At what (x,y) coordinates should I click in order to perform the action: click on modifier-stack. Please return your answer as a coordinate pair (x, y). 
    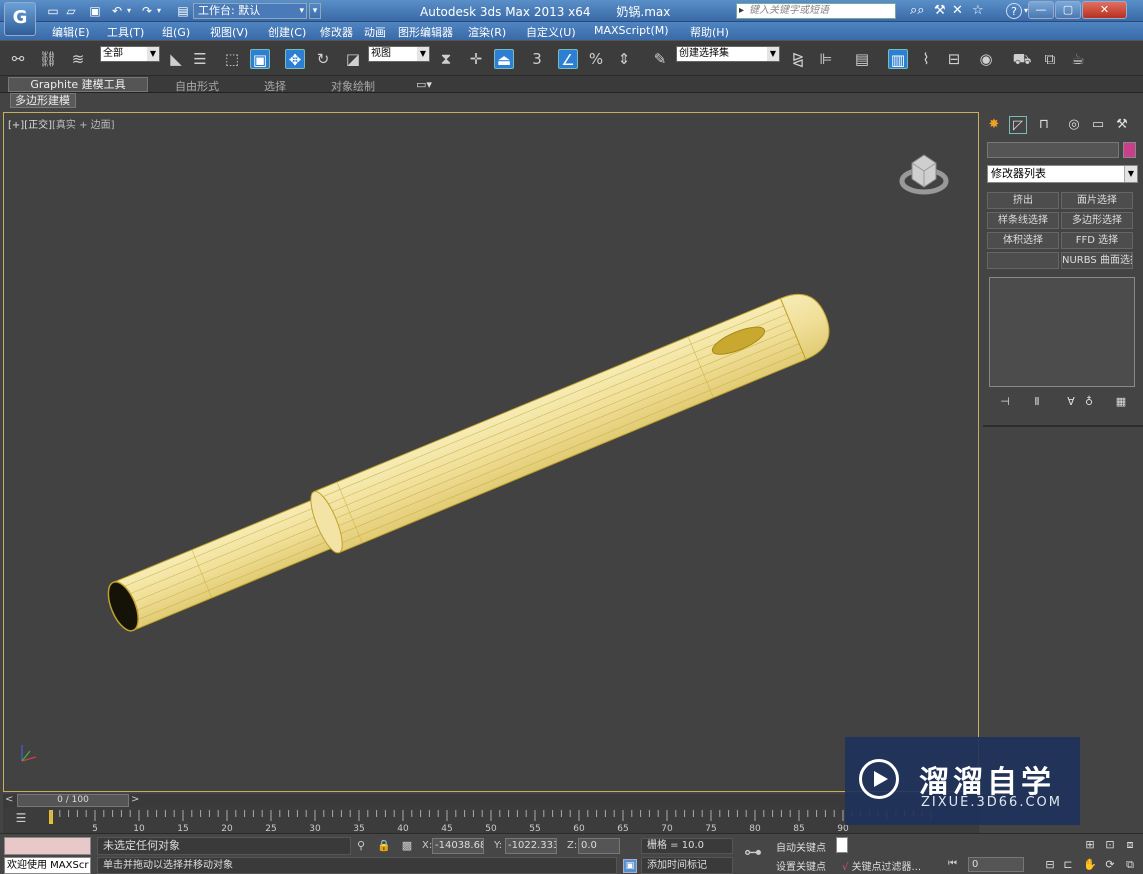
    Looking at the image, I should click on (1062, 332).